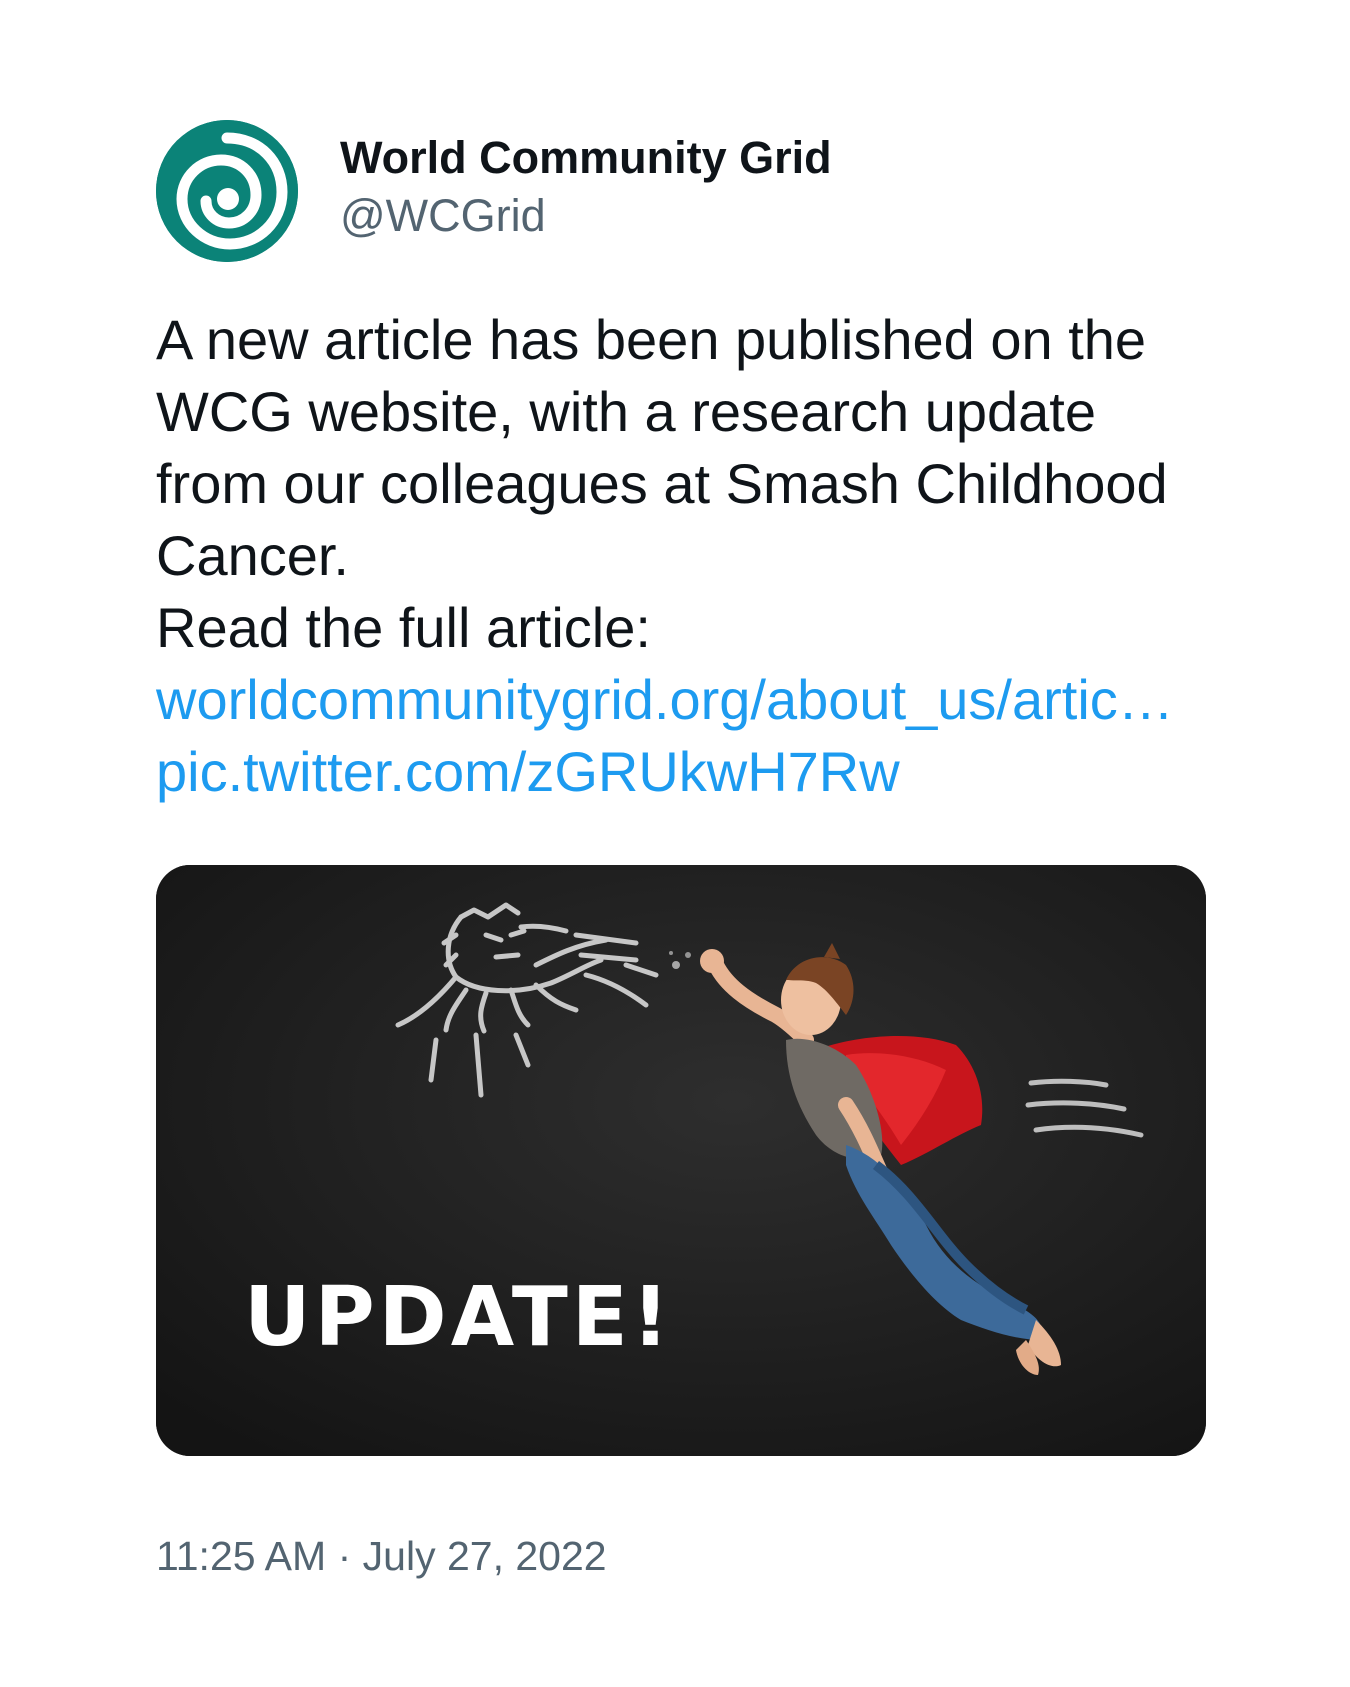  Describe the element at coordinates (528, 771) in the screenshot. I see `pic-link: pic.twitter.com/zGRUkwH7Rw` at that location.